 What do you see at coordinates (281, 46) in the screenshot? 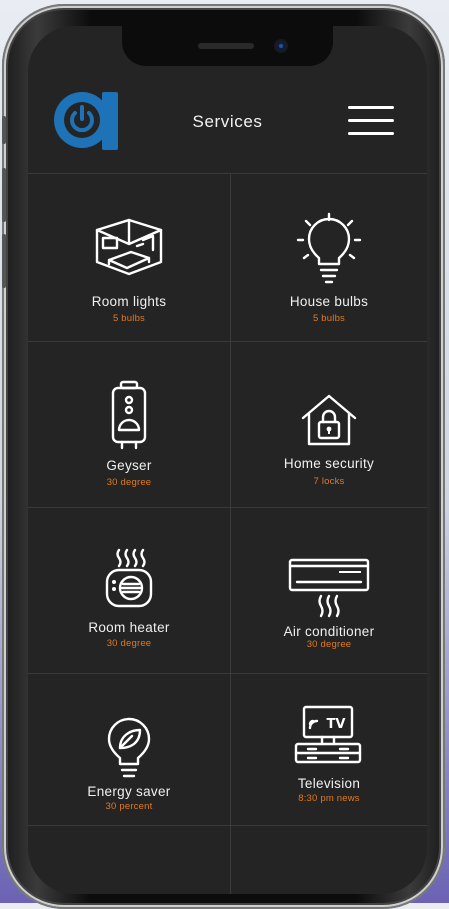
I see `front-camera` at bounding box center [281, 46].